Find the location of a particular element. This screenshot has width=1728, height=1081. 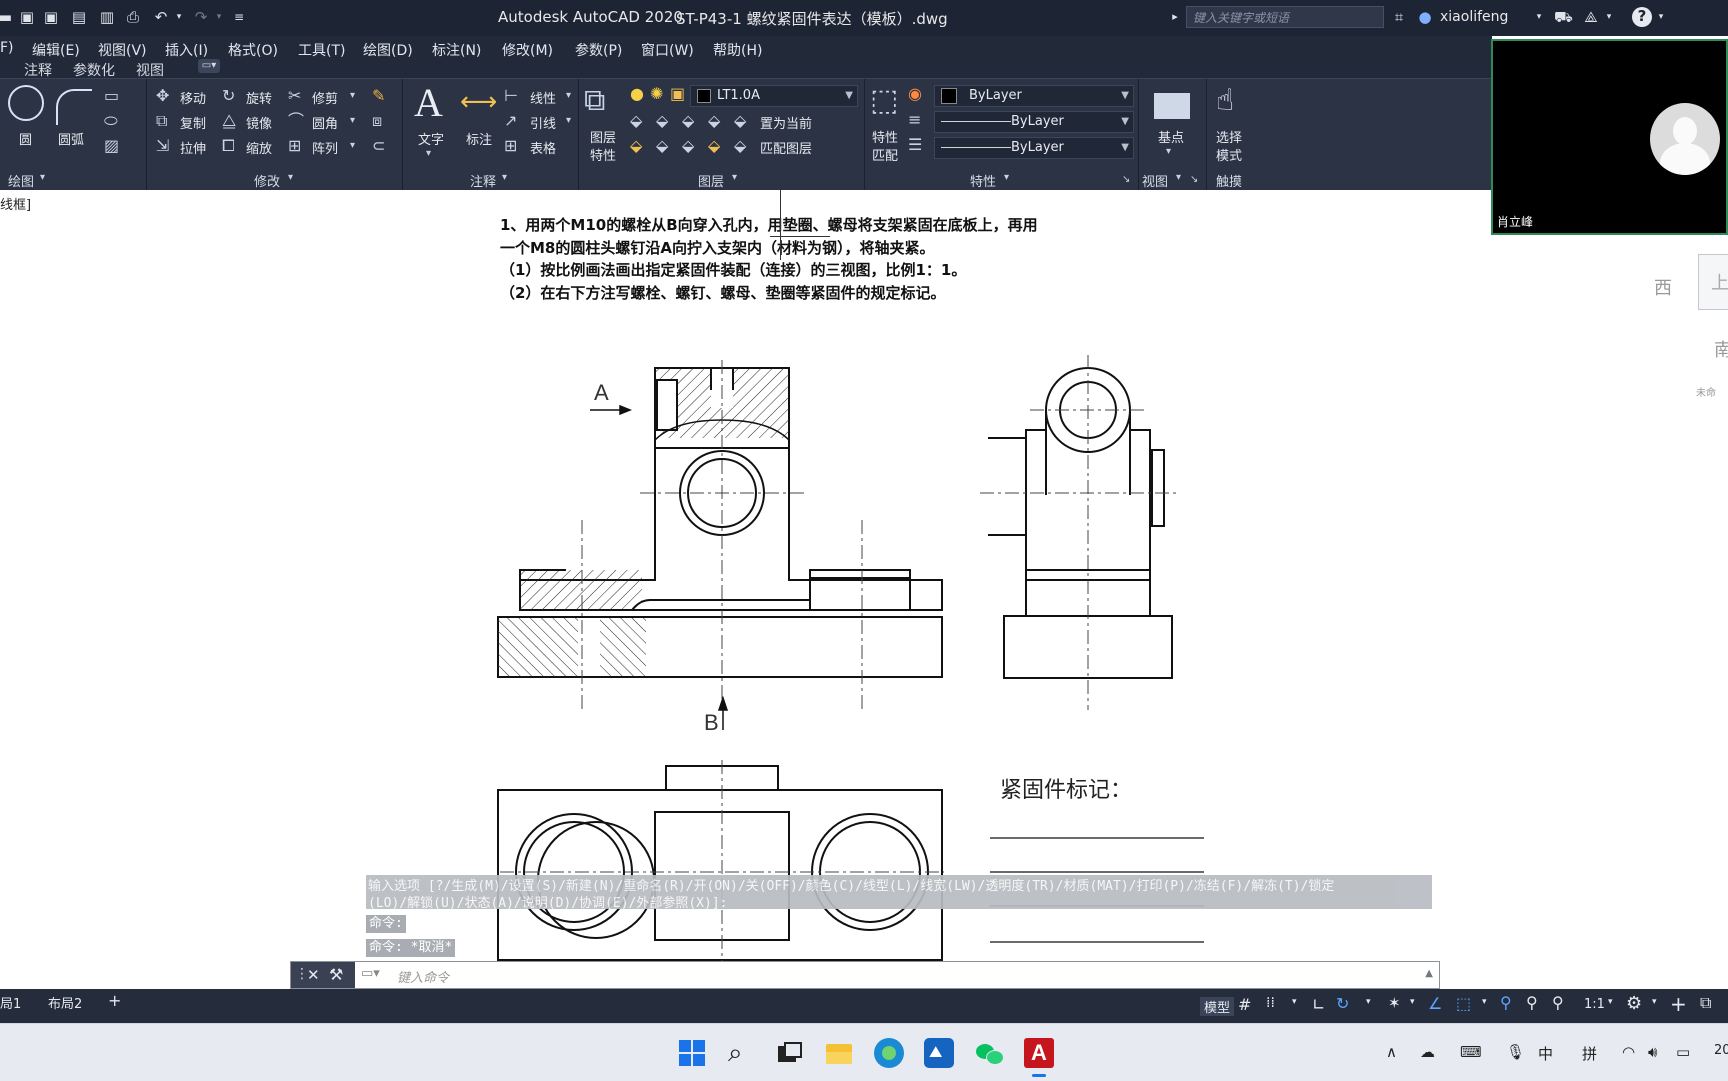

base-view-dropdown-icon: ▾ is located at coordinates (1168, 152).